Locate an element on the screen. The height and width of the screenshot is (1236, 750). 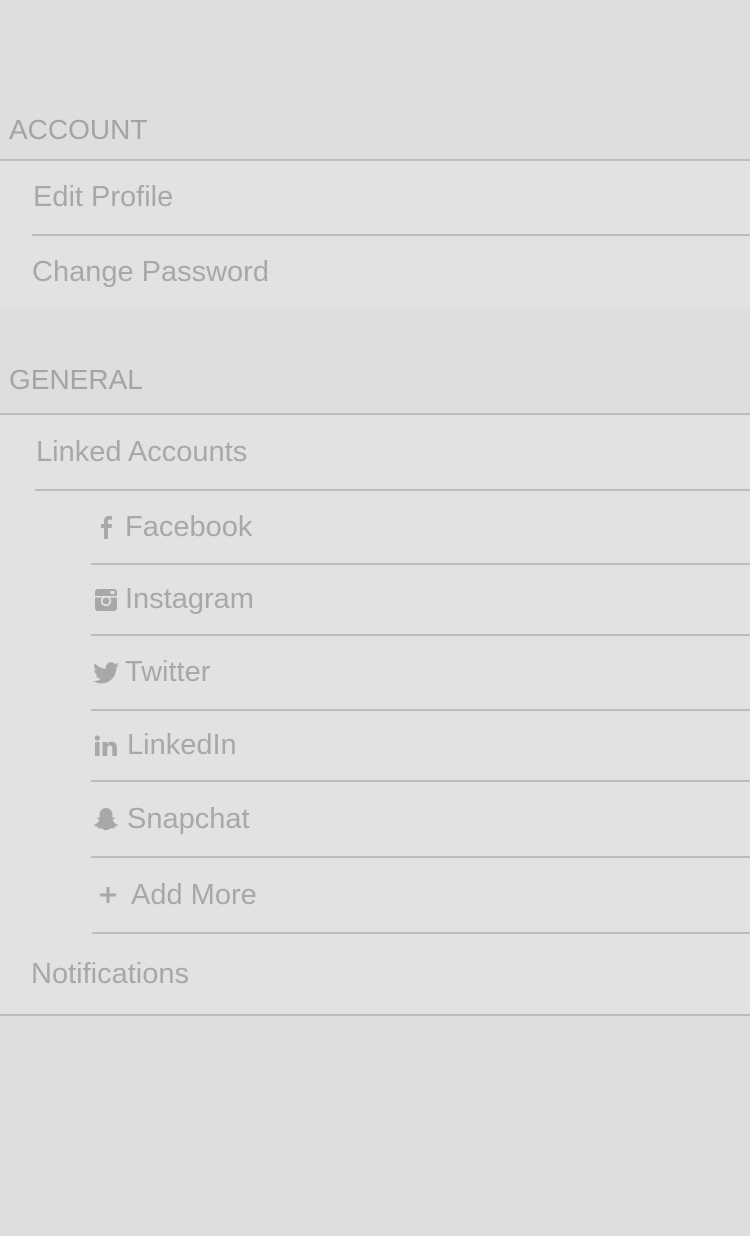
twitter-icon is located at coordinates (106, 673).